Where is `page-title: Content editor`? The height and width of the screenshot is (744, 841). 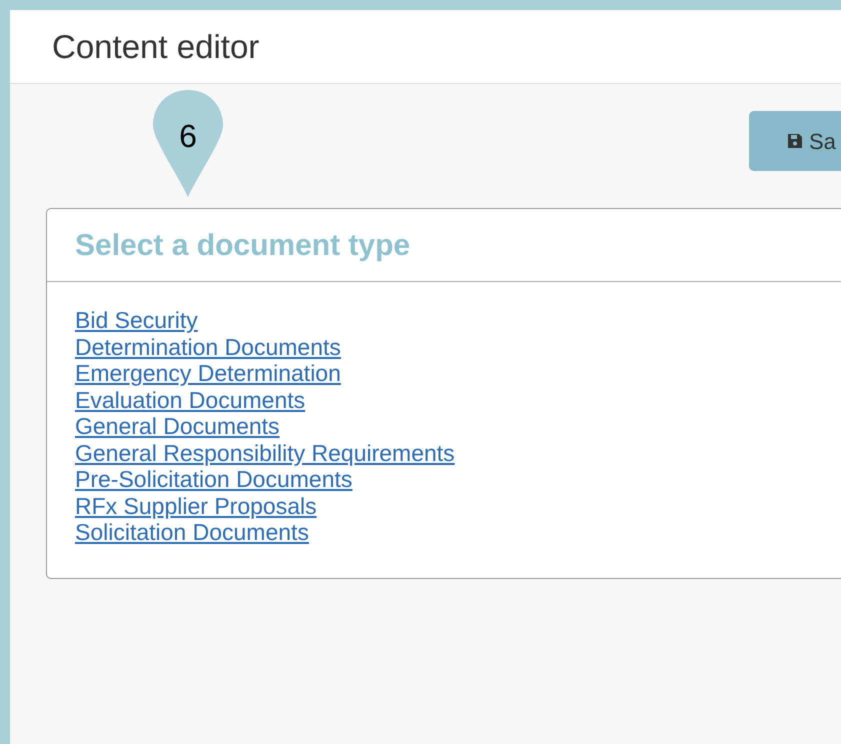 page-title: Content editor is located at coordinates (156, 46).